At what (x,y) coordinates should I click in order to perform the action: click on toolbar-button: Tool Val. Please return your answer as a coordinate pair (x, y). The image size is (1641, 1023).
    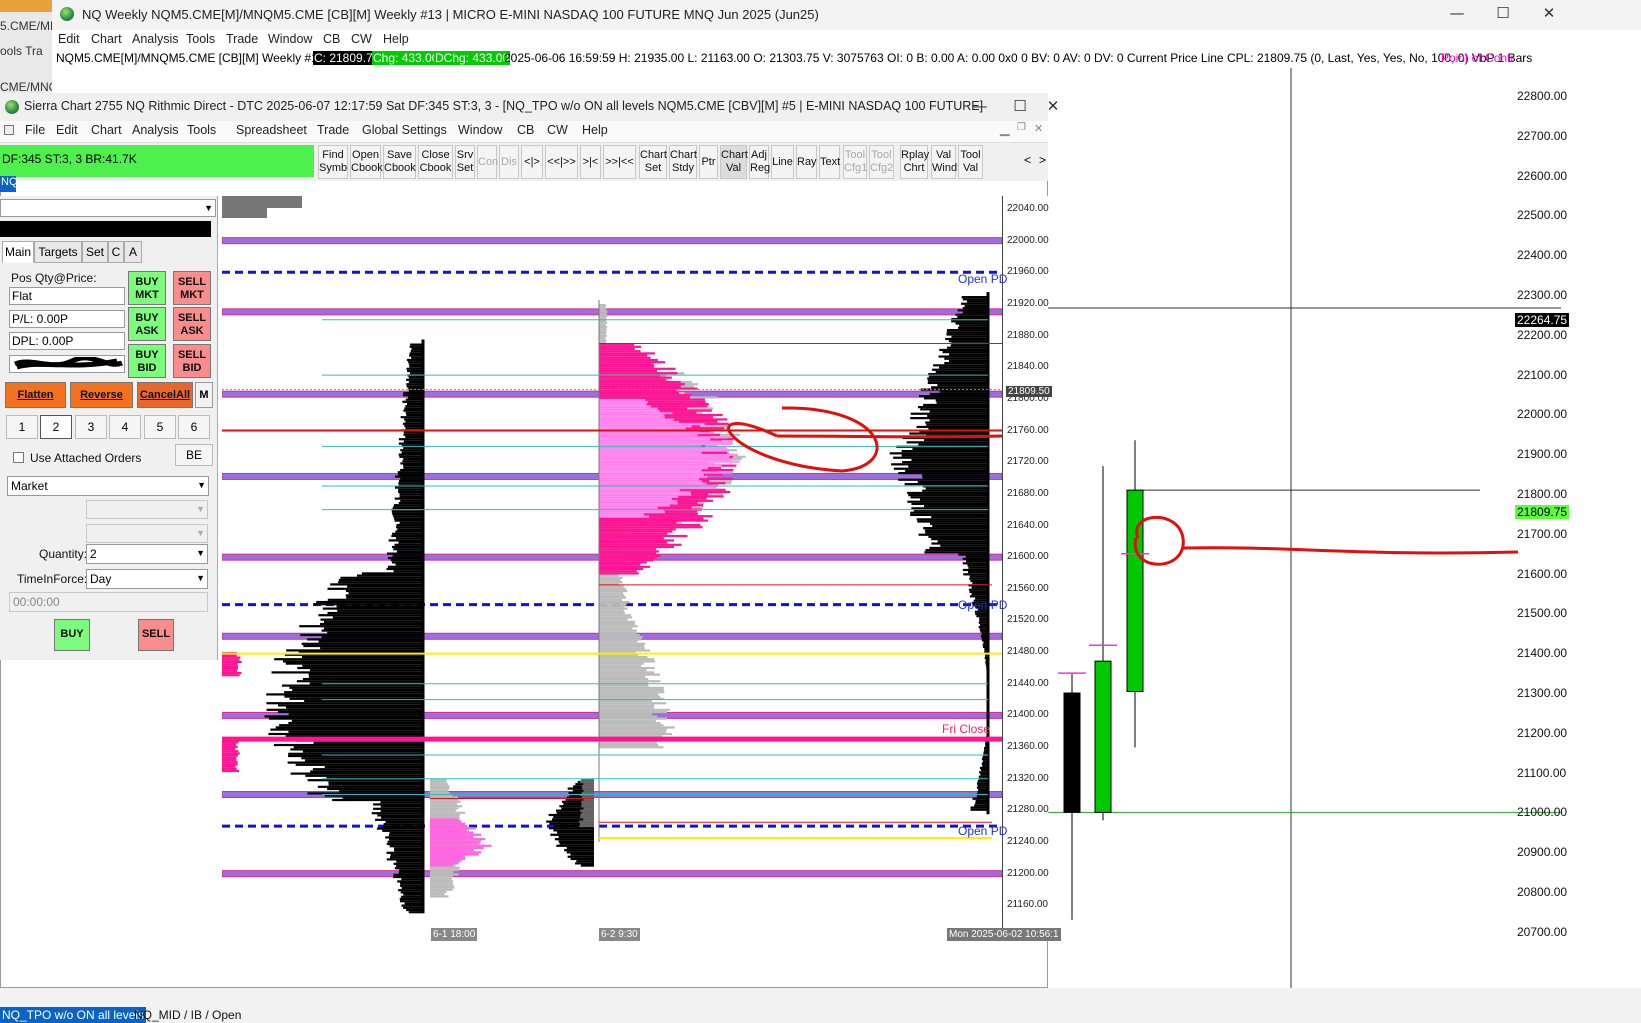
    Looking at the image, I should click on (970, 162).